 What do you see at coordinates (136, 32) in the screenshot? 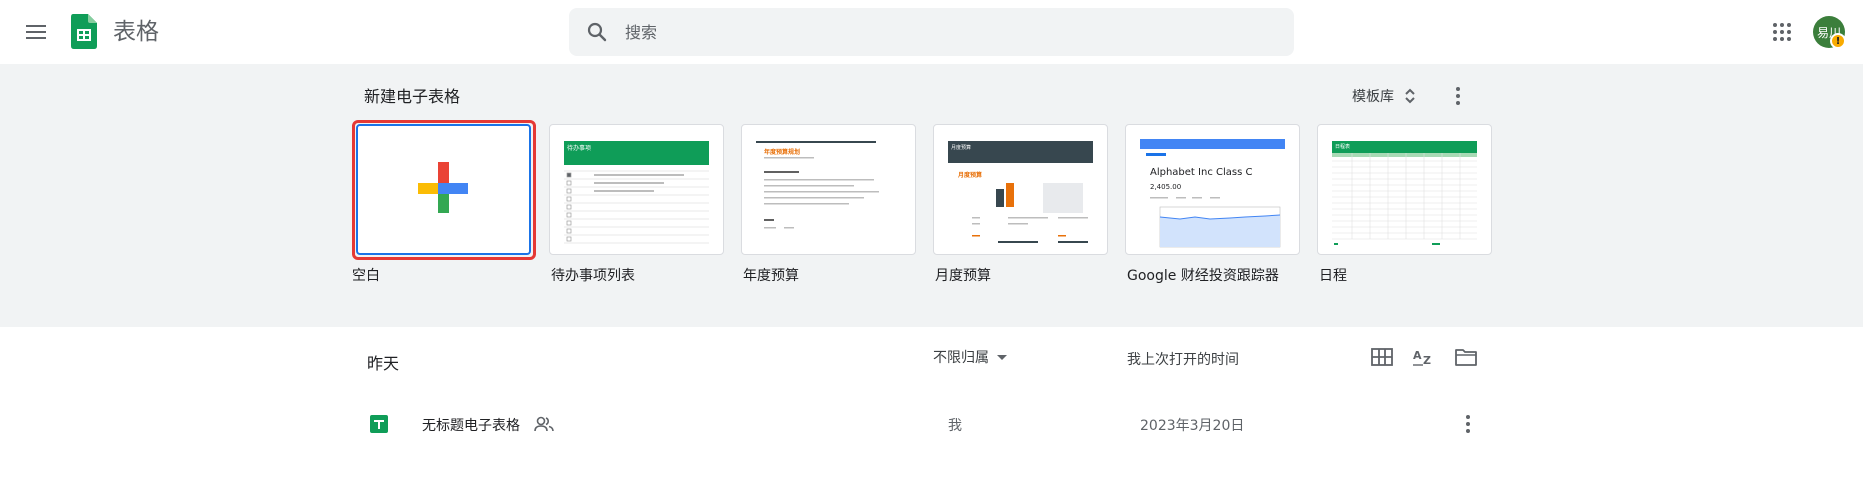
I see `app-name: 表格` at bounding box center [136, 32].